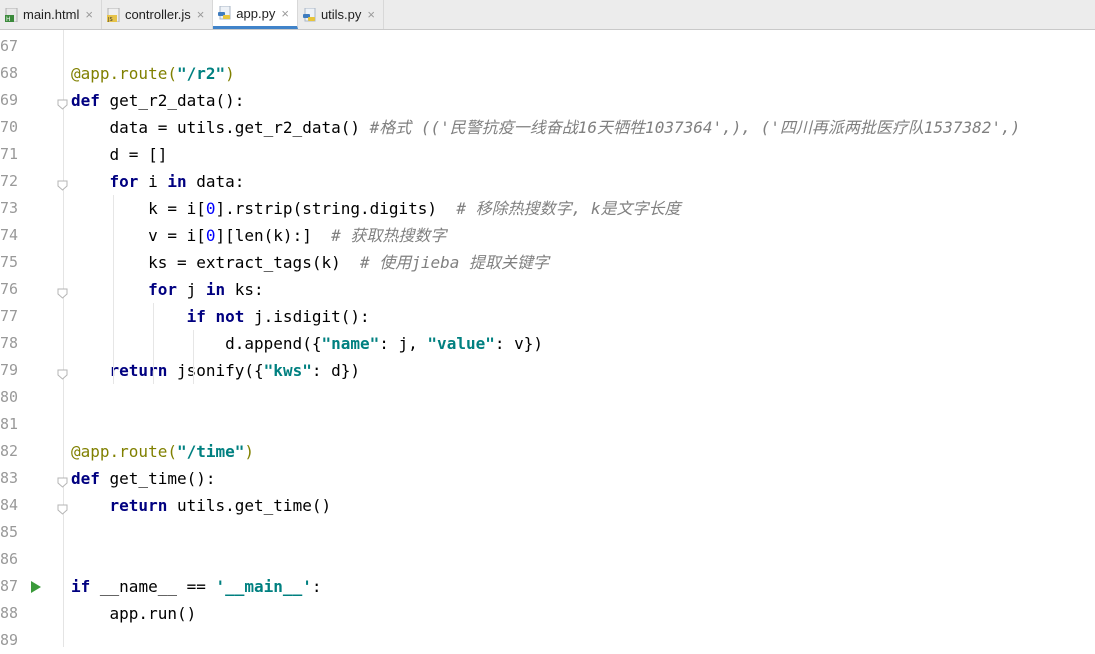 This screenshot has height=654, width=1095. Describe the element at coordinates (547, 154) in the screenshot. I see `code-line: 71 d = []` at that location.